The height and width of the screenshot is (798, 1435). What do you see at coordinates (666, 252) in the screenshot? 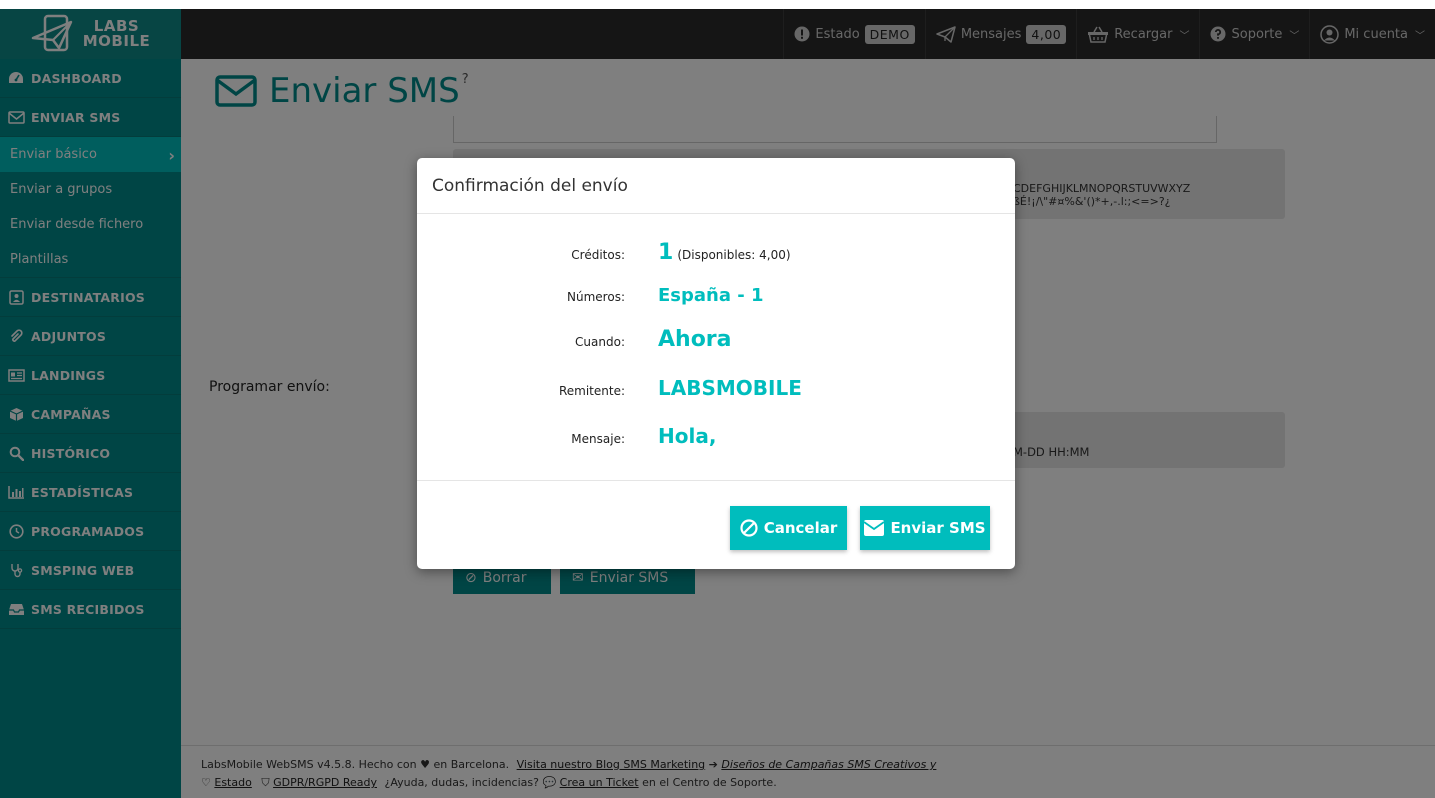
I see `creditos-value: 1` at bounding box center [666, 252].